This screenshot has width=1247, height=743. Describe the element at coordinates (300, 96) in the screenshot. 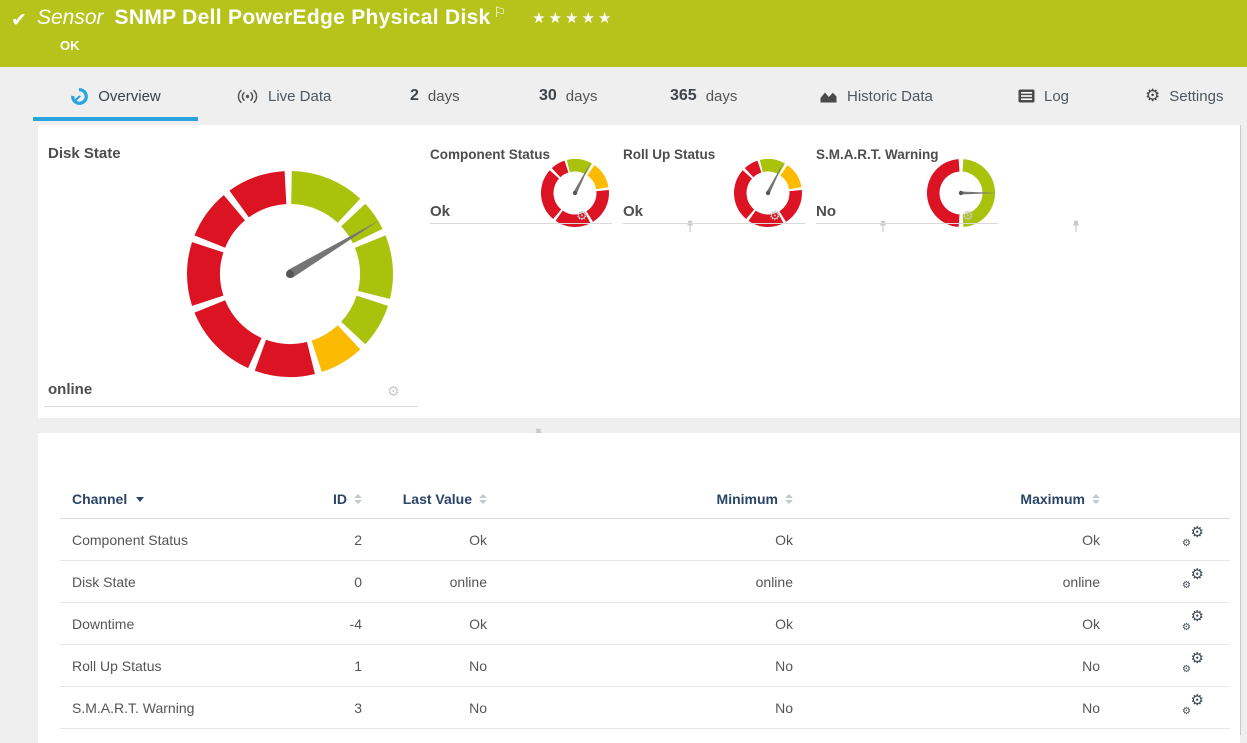

I see `tab-label: Live Data` at that location.